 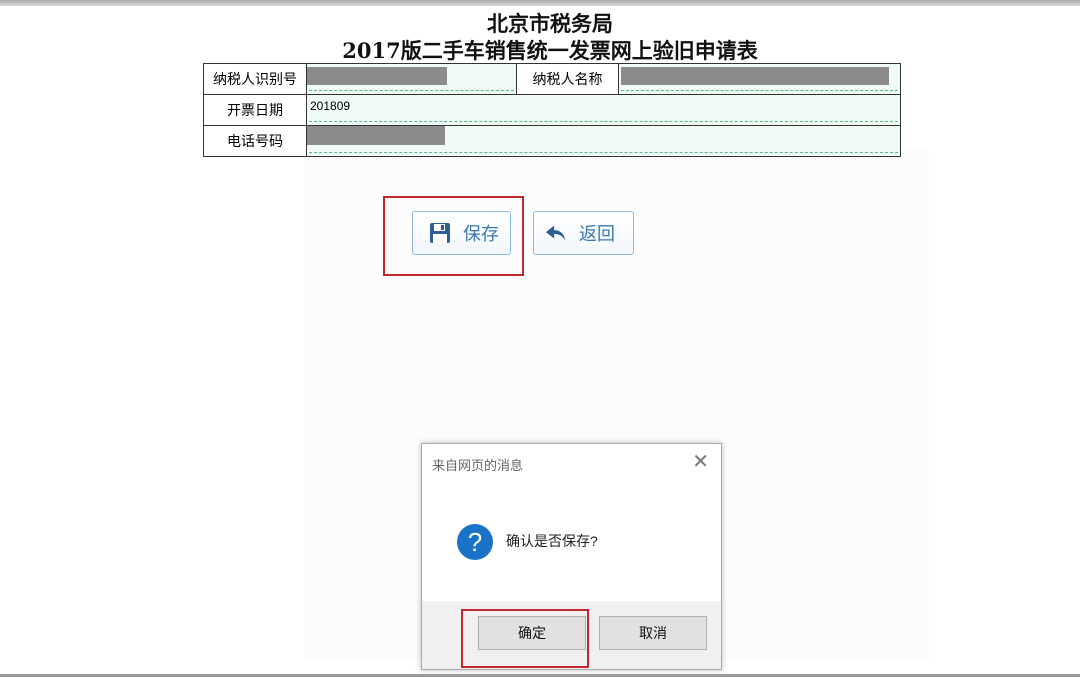 I want to click on invoice-date-value: 201809, so click(x=330, y=106).